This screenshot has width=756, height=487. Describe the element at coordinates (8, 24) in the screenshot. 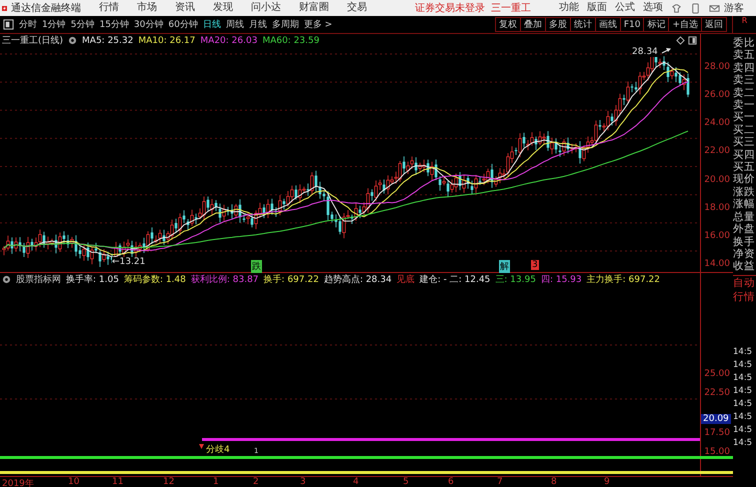

I see `panel-toggle-icon` at that location.